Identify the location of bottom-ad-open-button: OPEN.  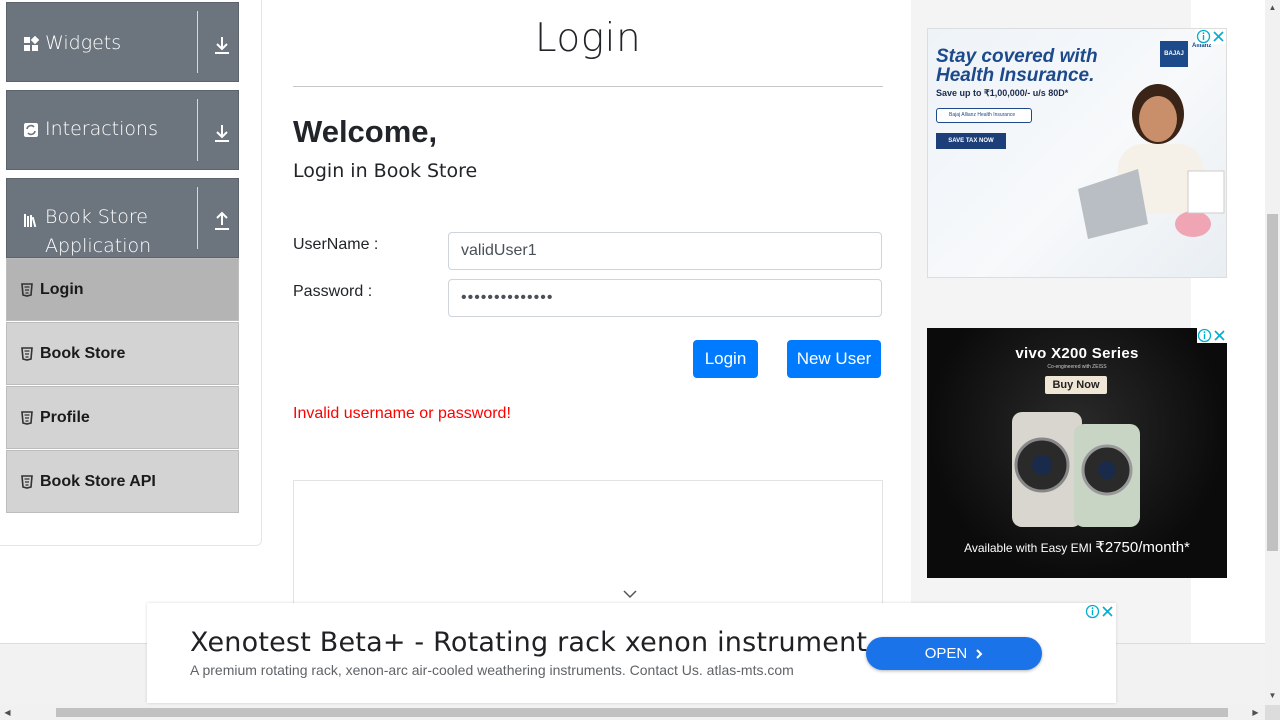
(954, 653).